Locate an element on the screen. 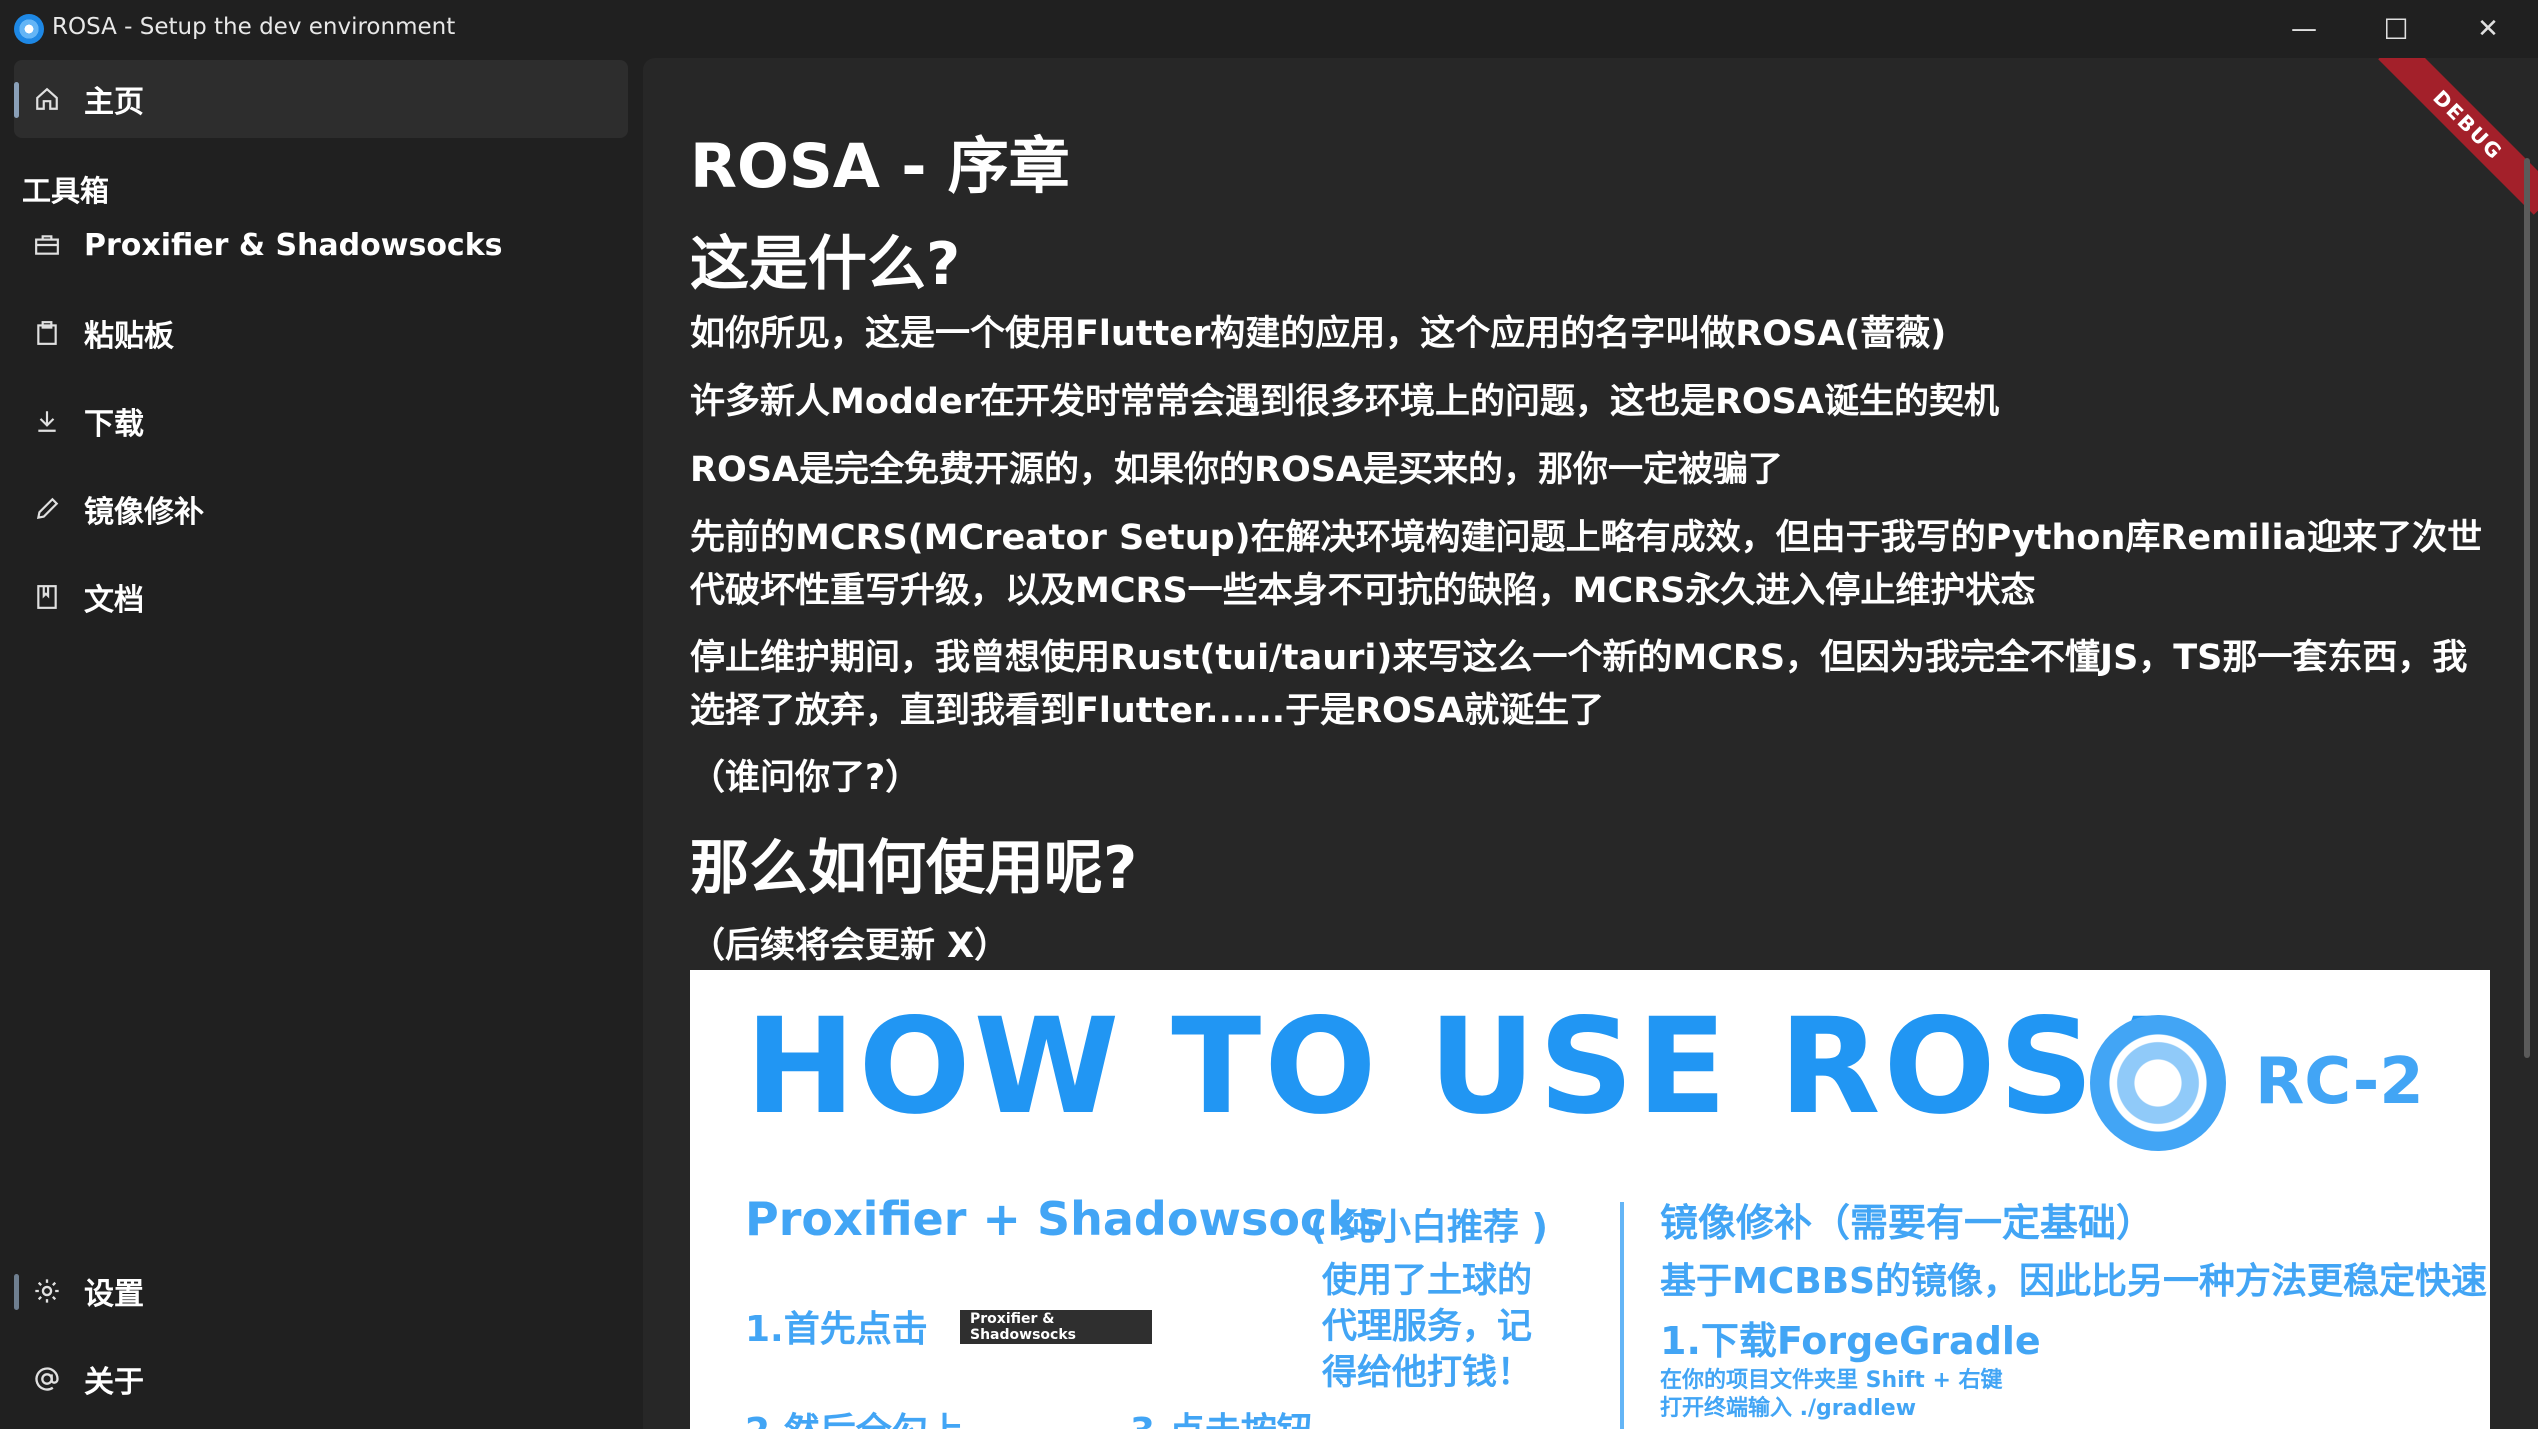 The image size is (2538, 1429). guide-title: HOW TO USE ROSA is located at coordinates (1473, 1067).